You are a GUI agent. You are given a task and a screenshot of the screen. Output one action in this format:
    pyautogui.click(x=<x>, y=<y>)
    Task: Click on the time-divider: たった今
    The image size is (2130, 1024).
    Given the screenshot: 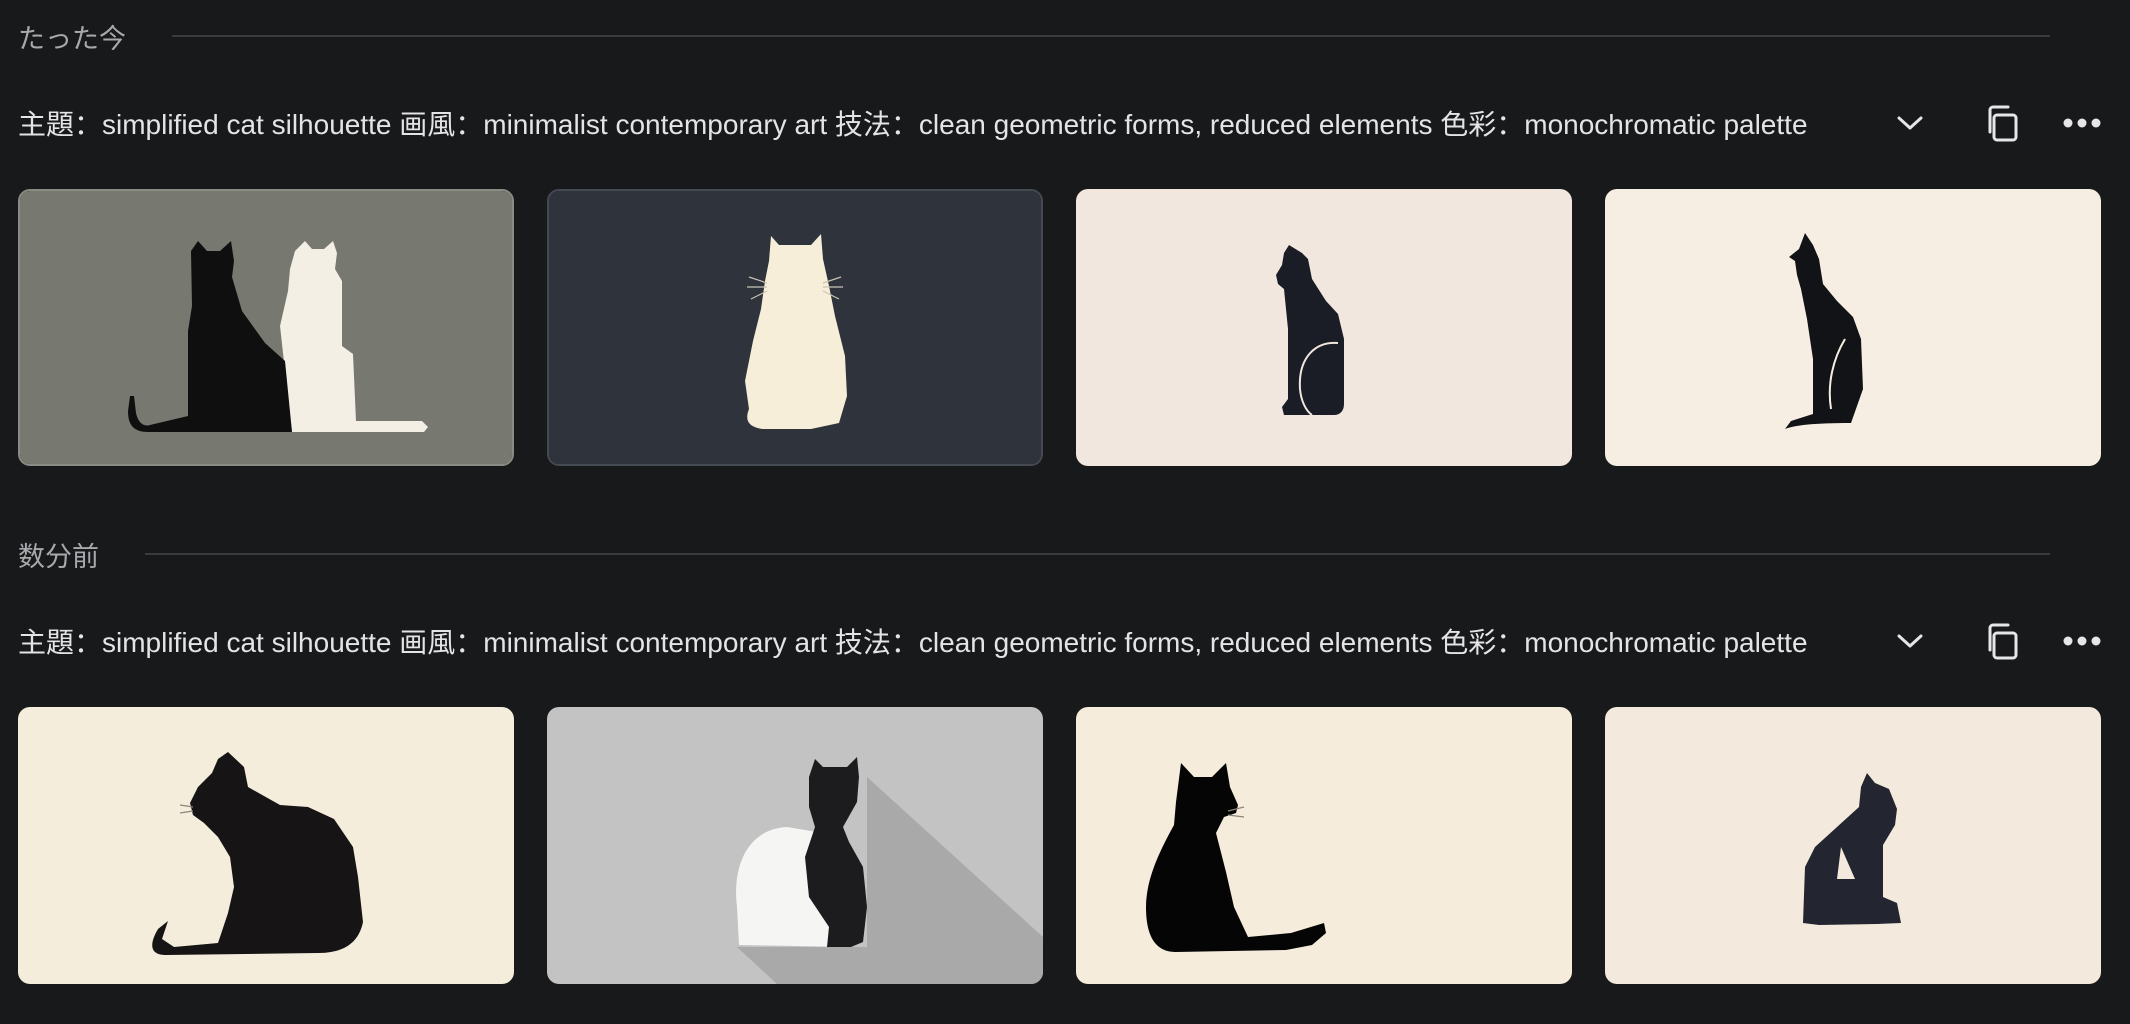 What is the action you would take?
    pyautogui.click(x=1034, y=36)
    